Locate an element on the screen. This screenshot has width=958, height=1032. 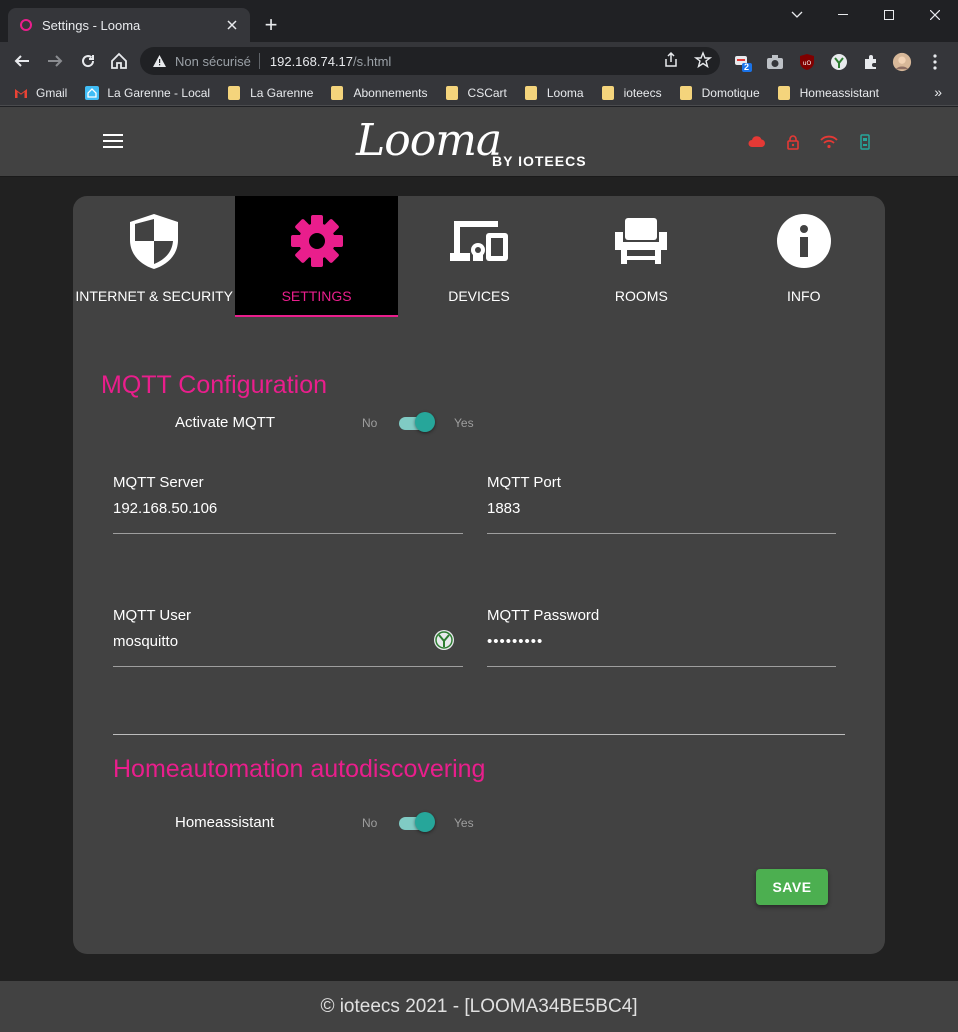
close-window-icon is located at coordinates (935, 15).